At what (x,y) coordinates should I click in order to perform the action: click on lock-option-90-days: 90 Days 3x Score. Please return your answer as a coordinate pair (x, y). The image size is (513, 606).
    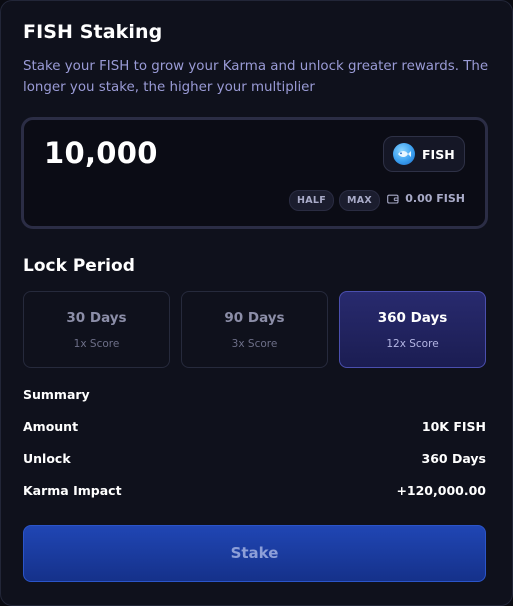
    Looking at the image, I should click on (254, 329).